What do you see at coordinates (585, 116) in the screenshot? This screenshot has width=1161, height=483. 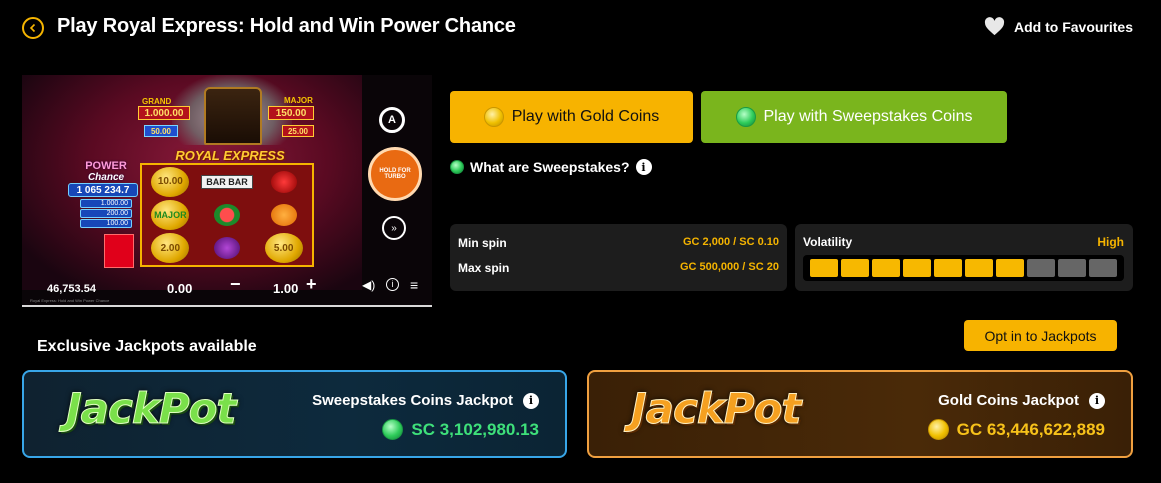 I see `play-gold-label: Play with Gold Coins` at bounding box center [585, 116].